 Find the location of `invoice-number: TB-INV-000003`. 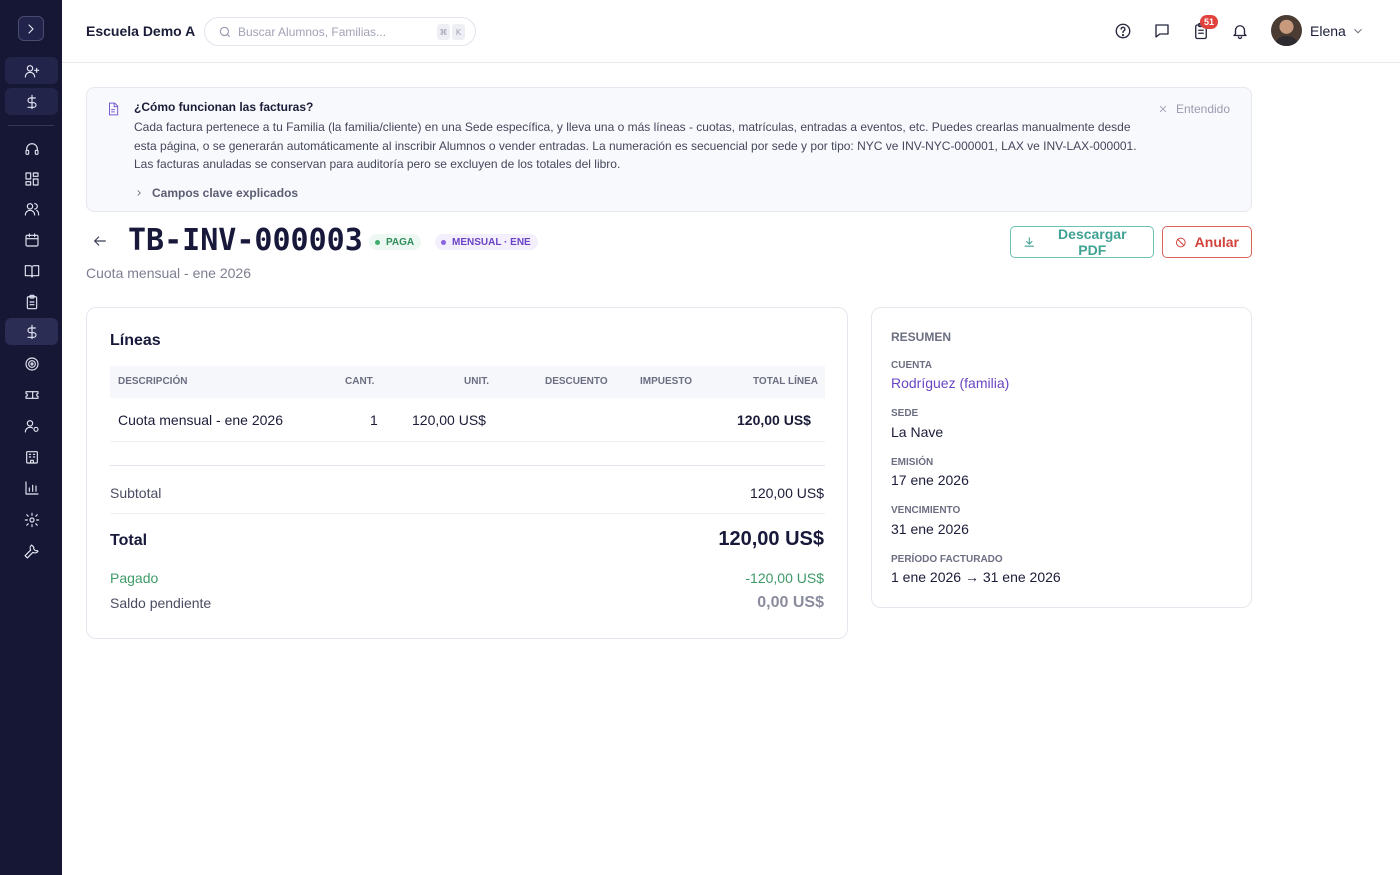

invoice-number: TB-INV-000003 is located at coordinates (245, 240).